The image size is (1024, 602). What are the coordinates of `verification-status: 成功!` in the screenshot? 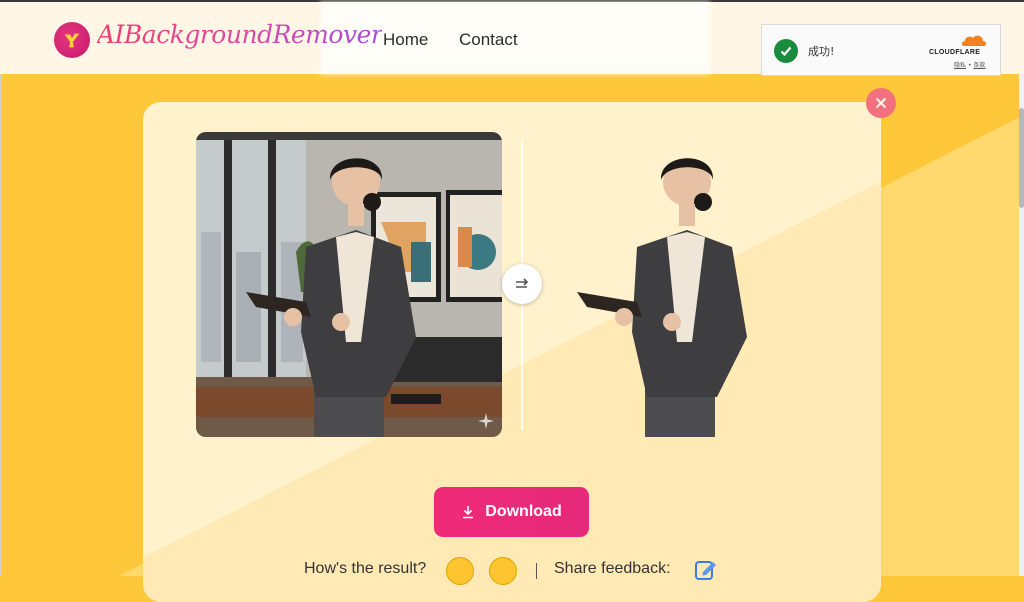 It's located at (821, 51).